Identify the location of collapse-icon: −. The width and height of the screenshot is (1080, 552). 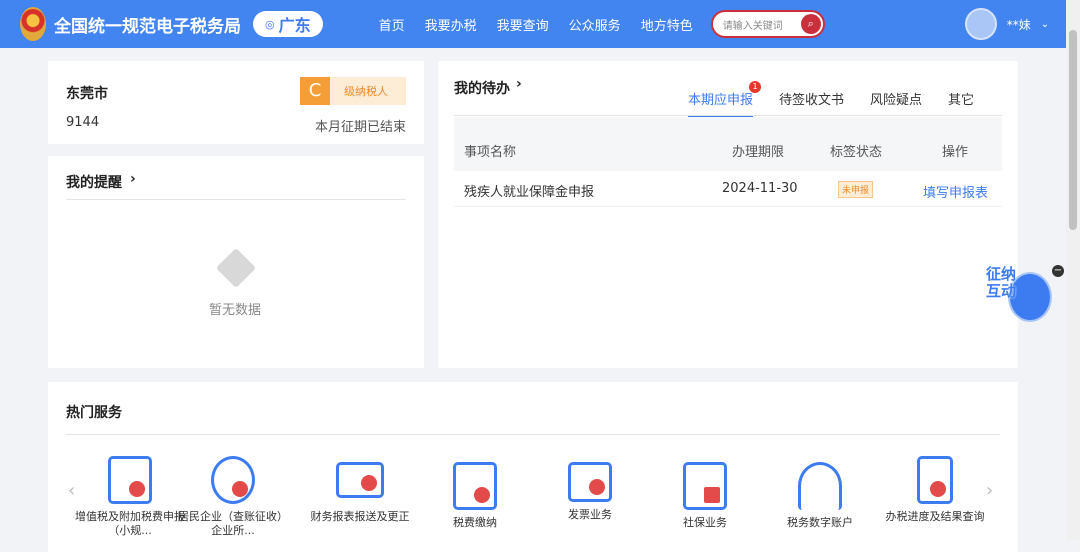
(1058, 271).